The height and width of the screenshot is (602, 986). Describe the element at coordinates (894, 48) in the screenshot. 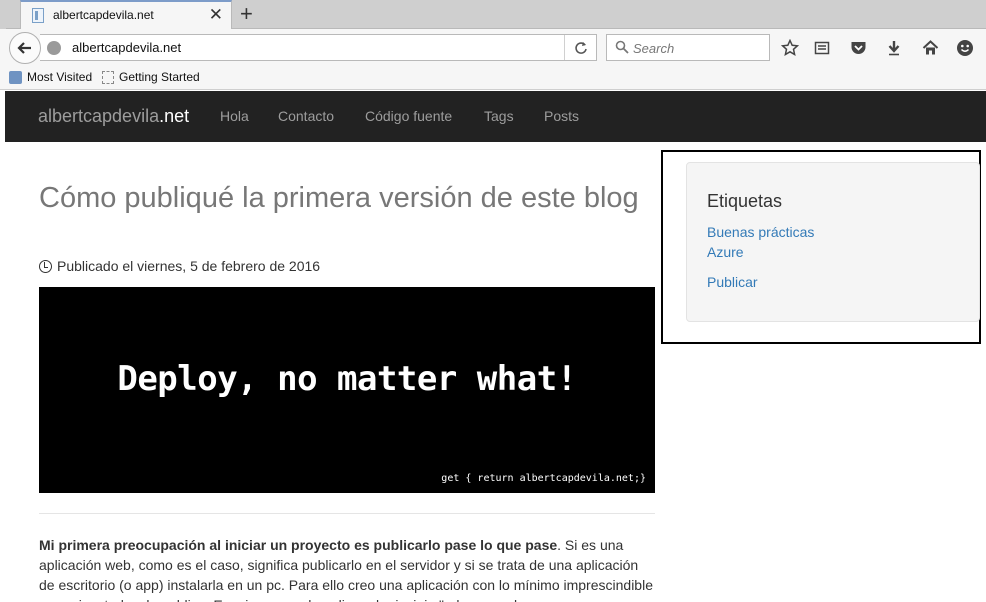

I see `download-icon` at that location.